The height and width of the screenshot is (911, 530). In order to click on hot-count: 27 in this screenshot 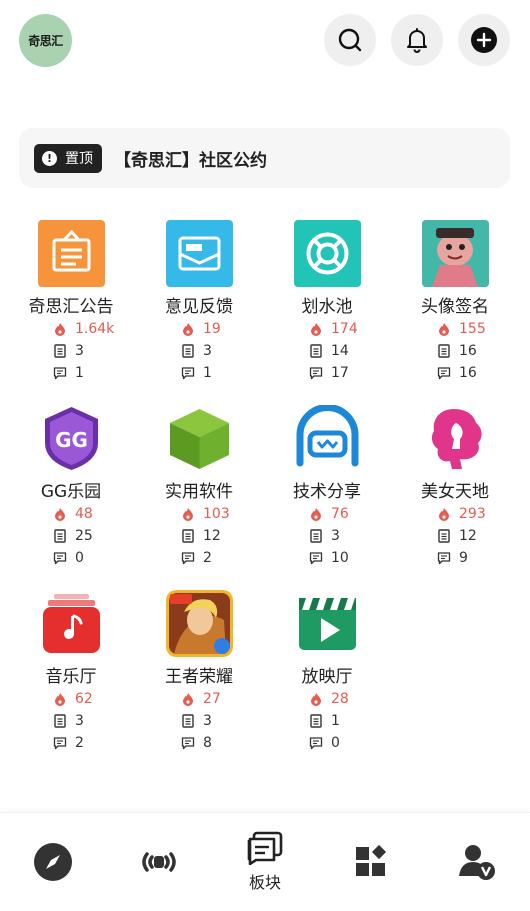, I will do `click(201, 699)`.